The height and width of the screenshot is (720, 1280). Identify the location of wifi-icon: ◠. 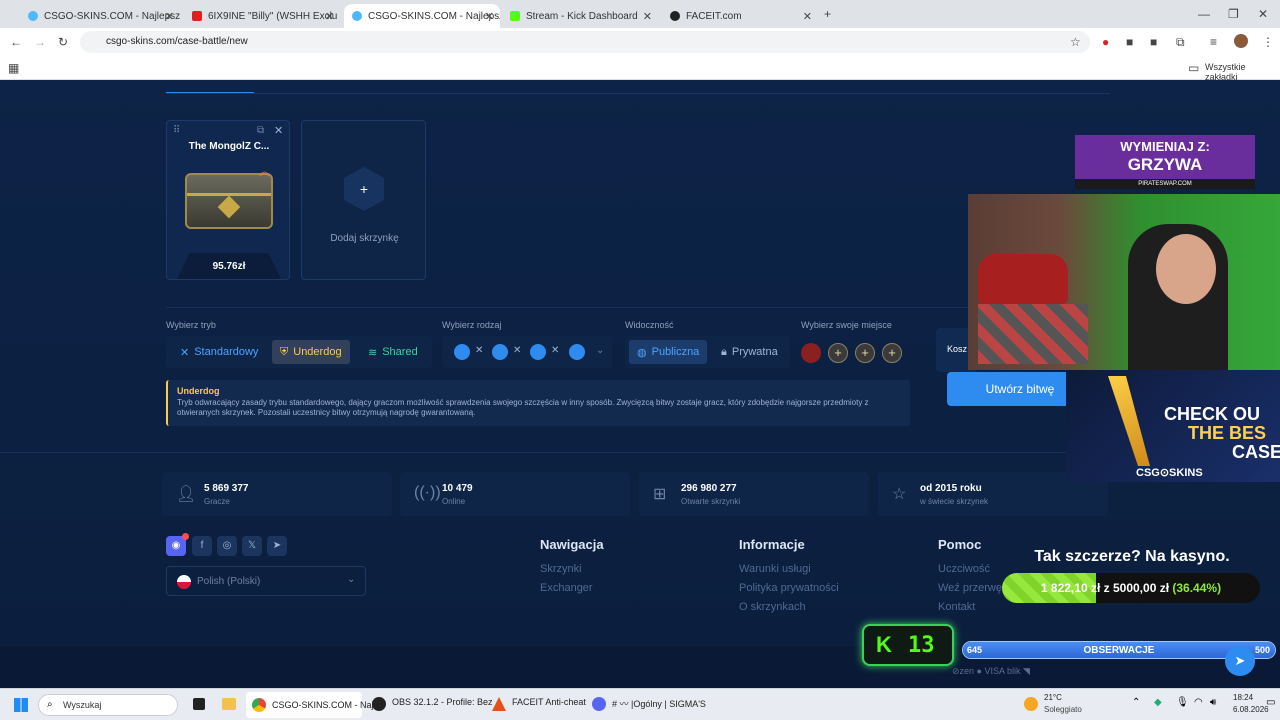
(1198, 702).